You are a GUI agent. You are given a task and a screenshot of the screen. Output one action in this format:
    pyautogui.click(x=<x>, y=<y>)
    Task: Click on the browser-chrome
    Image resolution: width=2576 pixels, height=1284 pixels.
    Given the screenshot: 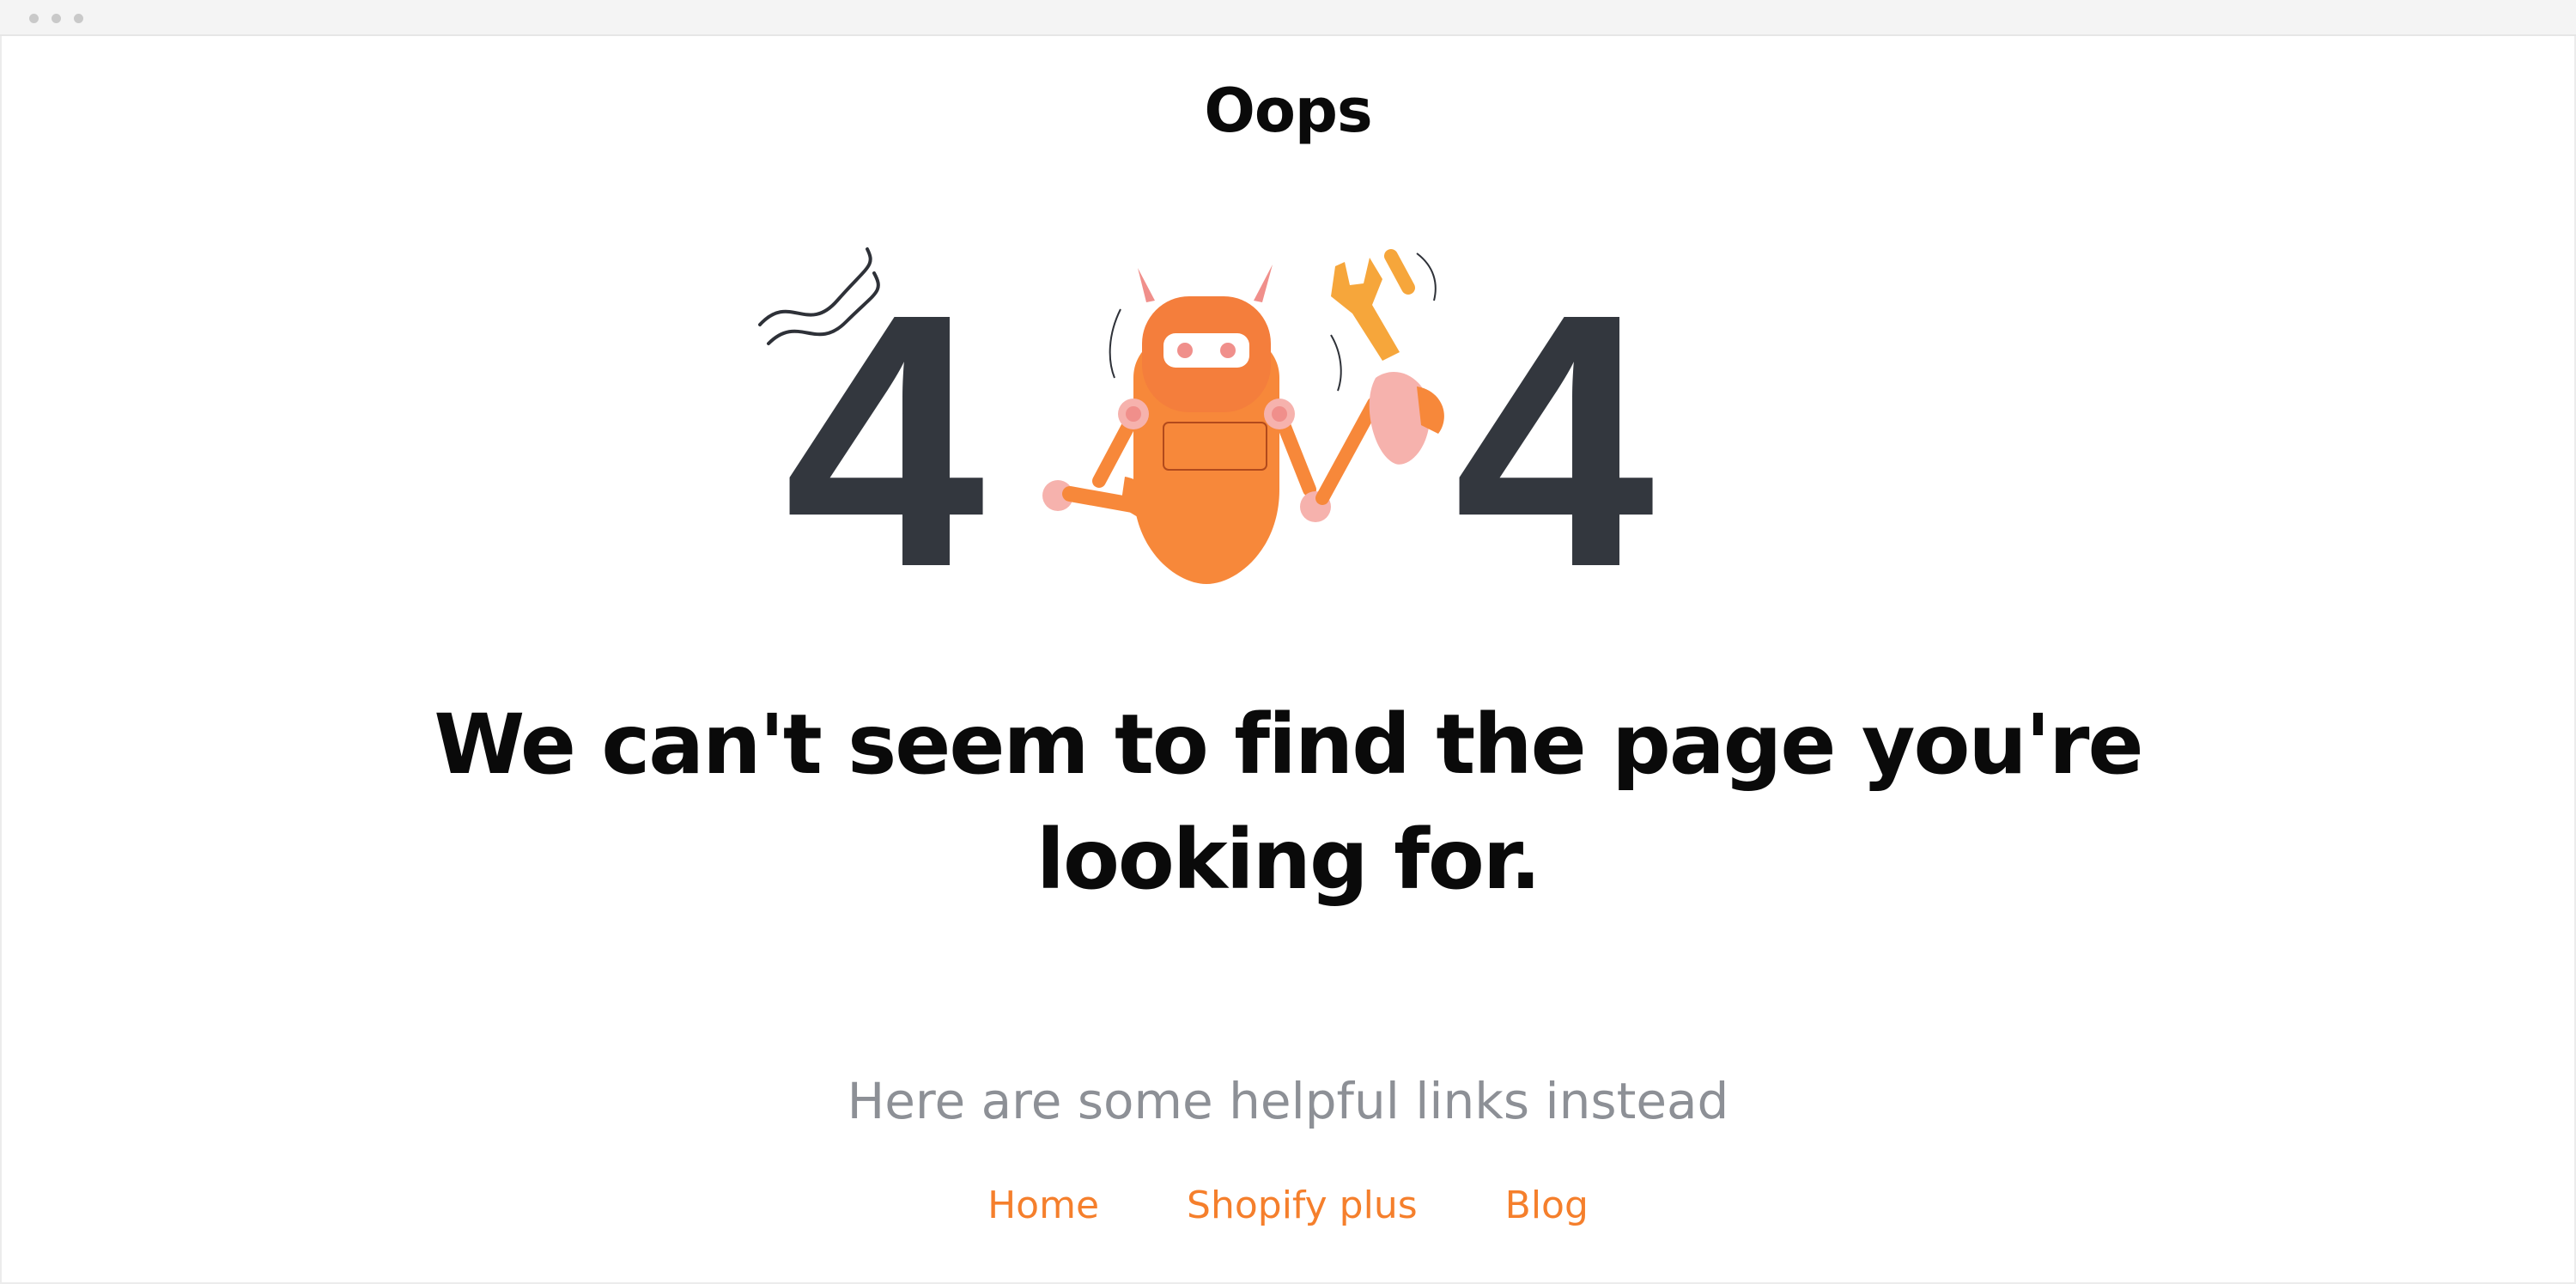 What is the action you would take?
    pyautogui.click(x=1288, y=18)
    